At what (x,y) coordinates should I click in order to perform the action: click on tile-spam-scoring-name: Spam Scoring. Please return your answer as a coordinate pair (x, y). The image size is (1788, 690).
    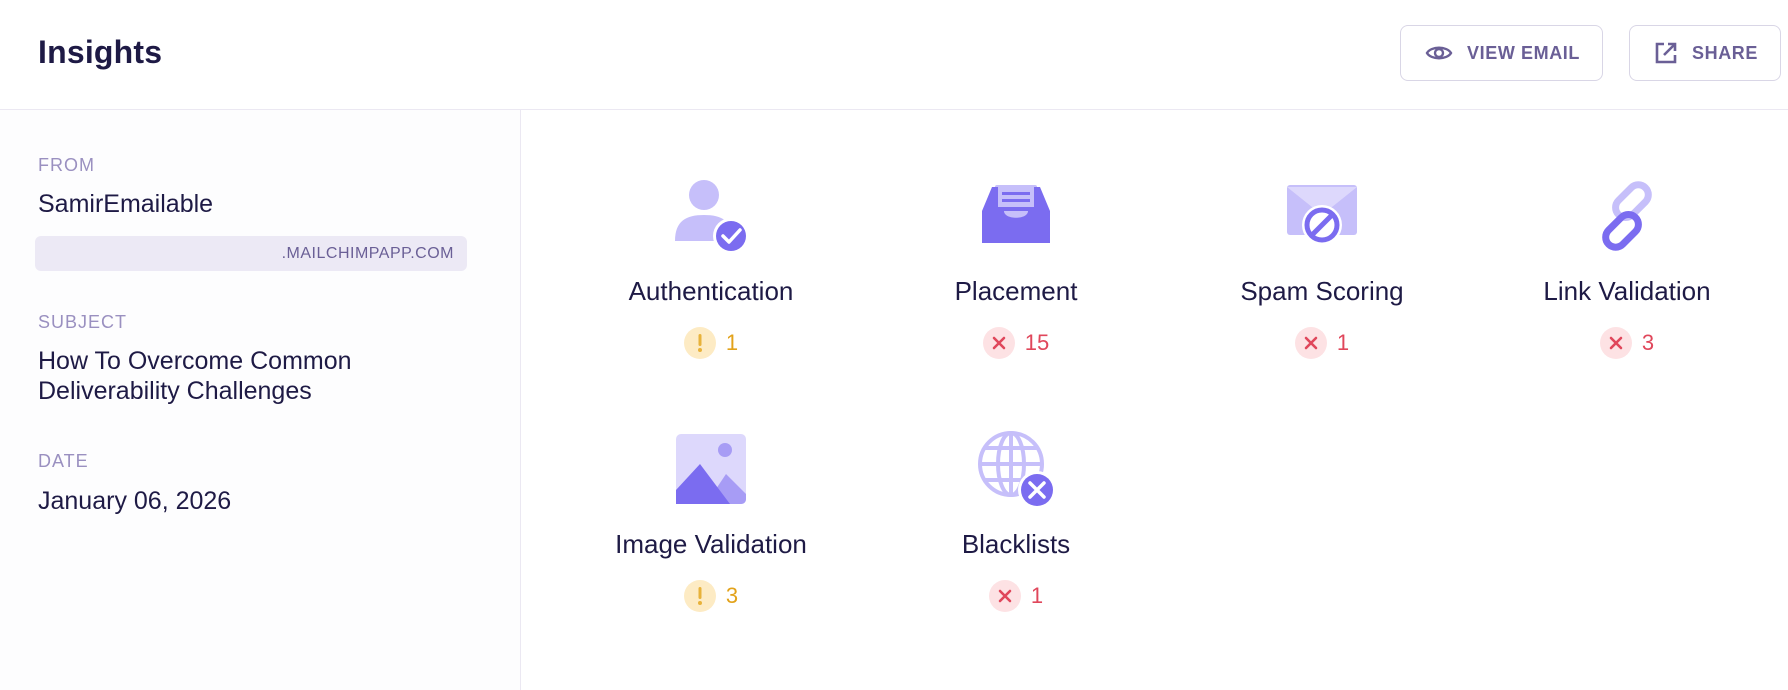
    Looking at the image, I should click on (1322, 291).